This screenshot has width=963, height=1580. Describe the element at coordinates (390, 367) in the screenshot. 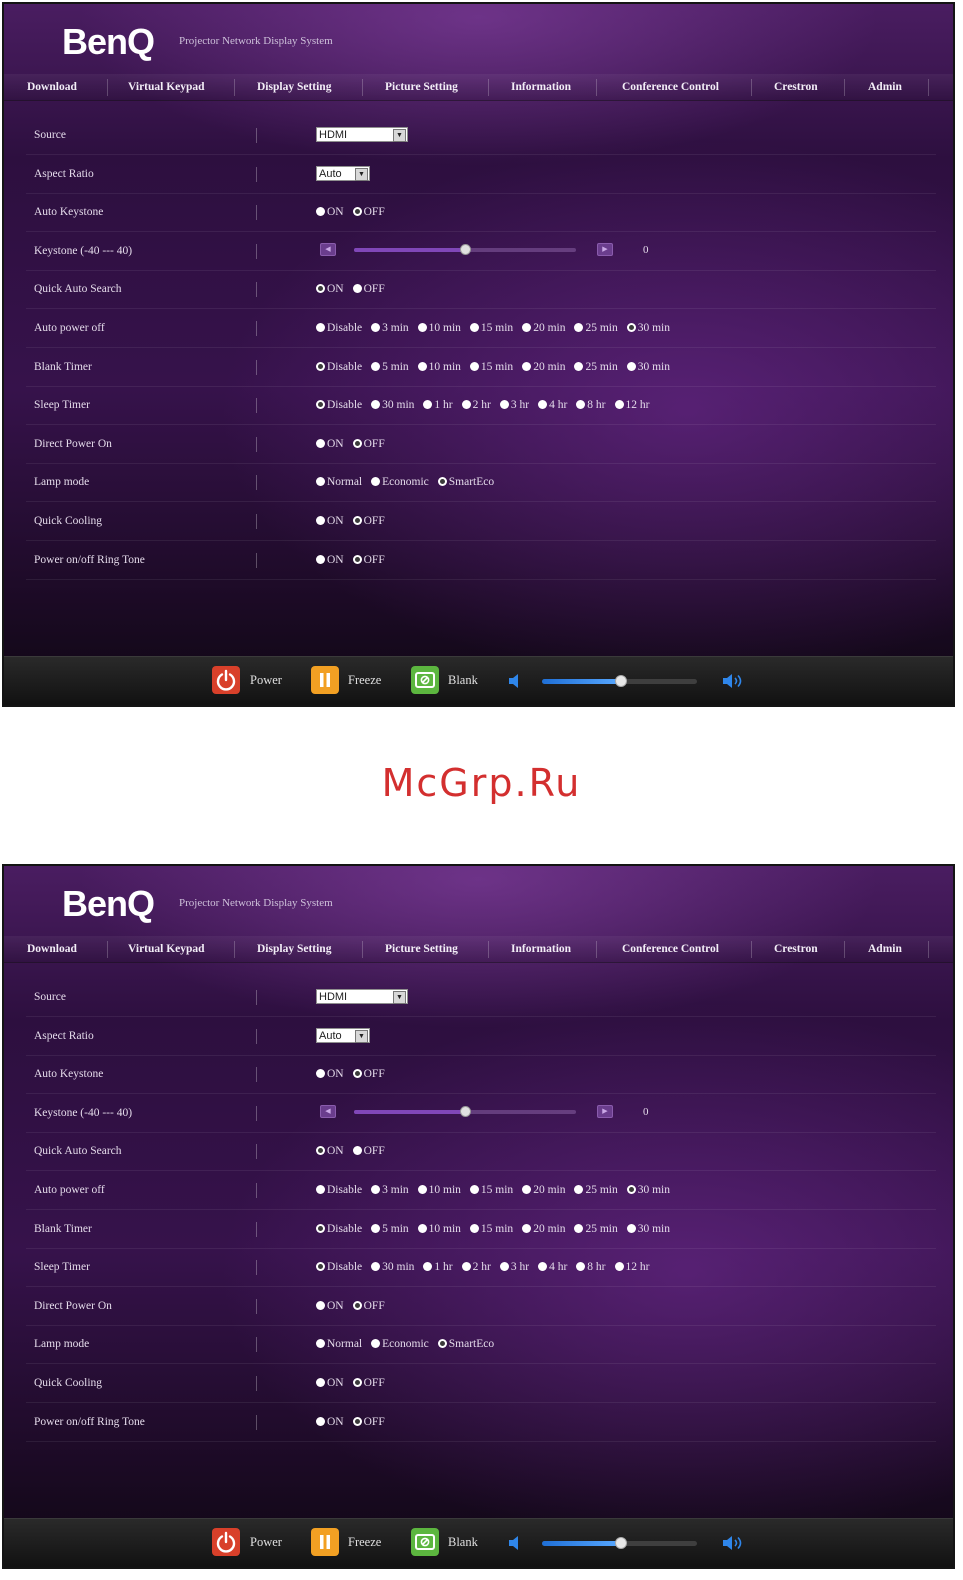

I see `radio-option: 5 min` at that location.